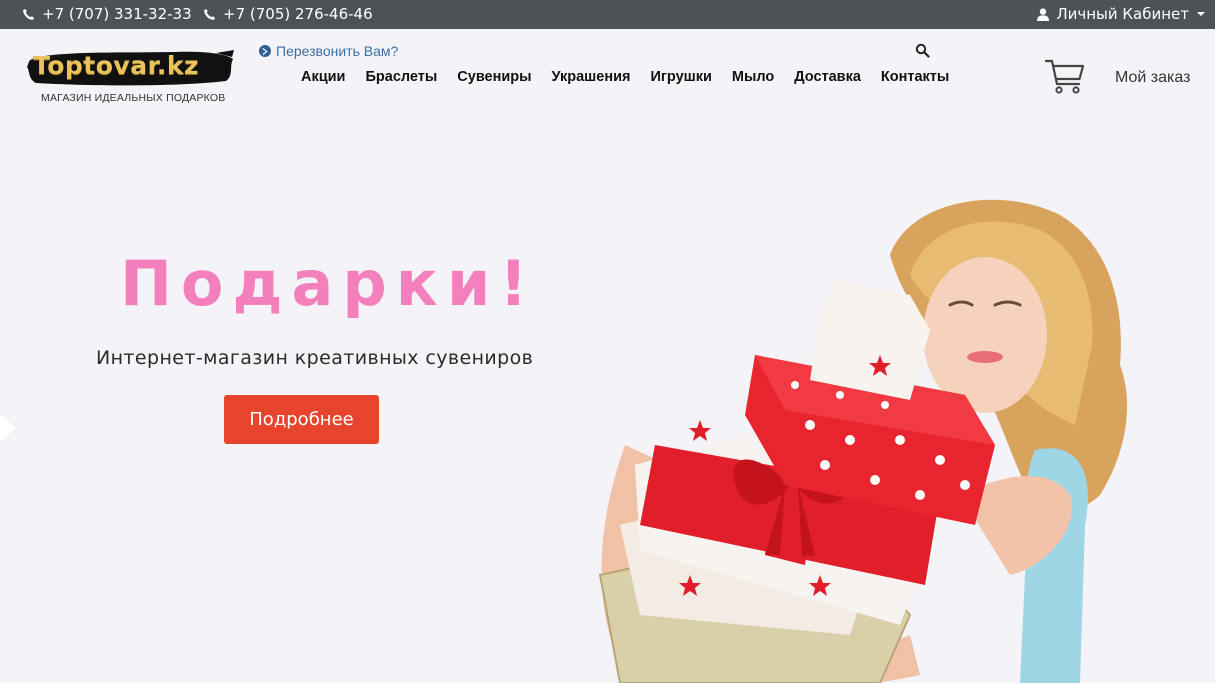 This screenshot has width=1215, height=683. I want to click on nav-item-suveniry: Сувениры, so click(494, 77).